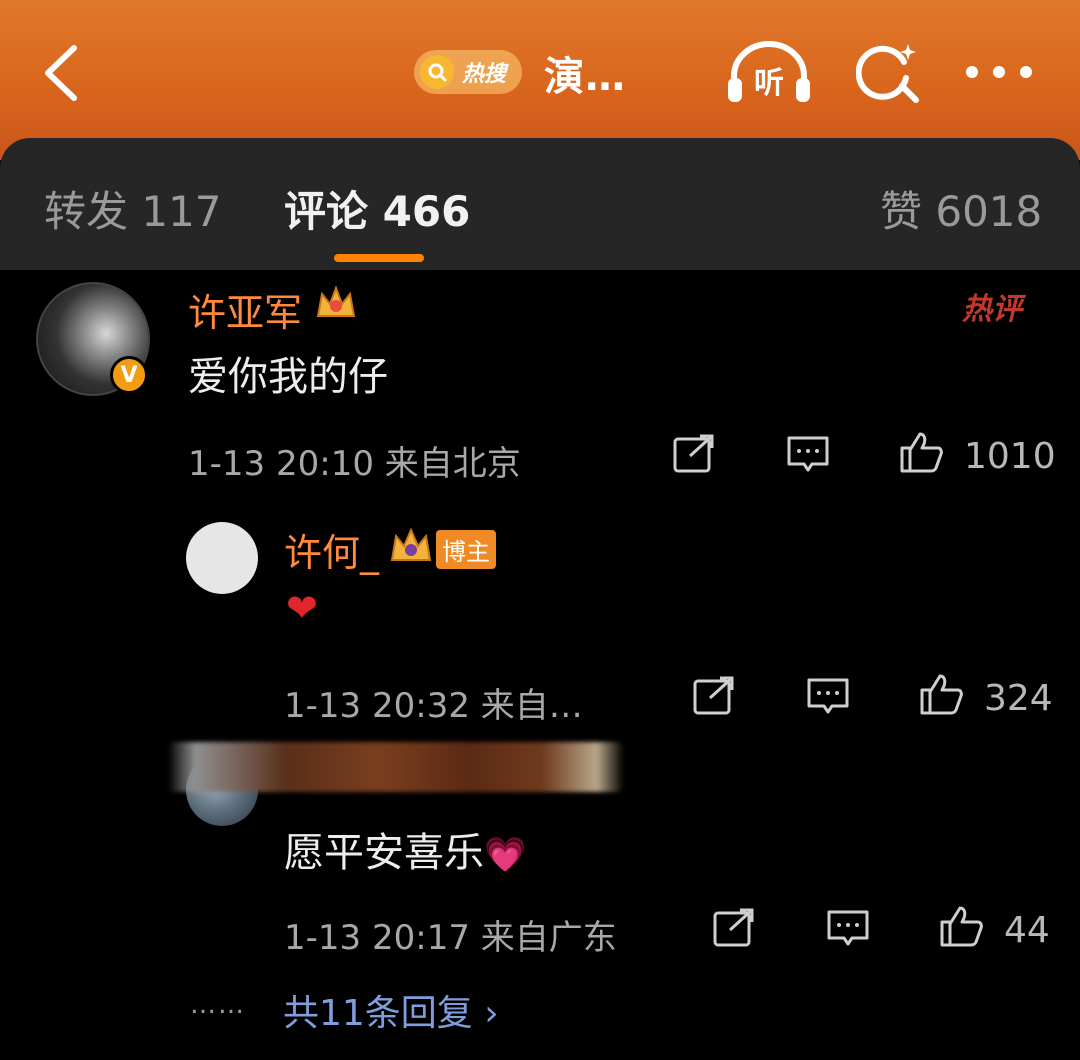 This screenshot has width=1080, height=1060. I want to click on headphones-icon: 听, so click(769, 72).